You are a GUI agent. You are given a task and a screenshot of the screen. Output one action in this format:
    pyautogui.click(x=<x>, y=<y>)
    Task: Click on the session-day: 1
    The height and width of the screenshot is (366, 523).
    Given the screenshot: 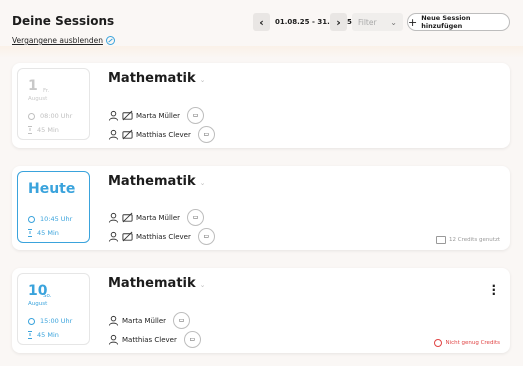 What is the action you would take?
    pyautogui.click(x=33, y=86)
    